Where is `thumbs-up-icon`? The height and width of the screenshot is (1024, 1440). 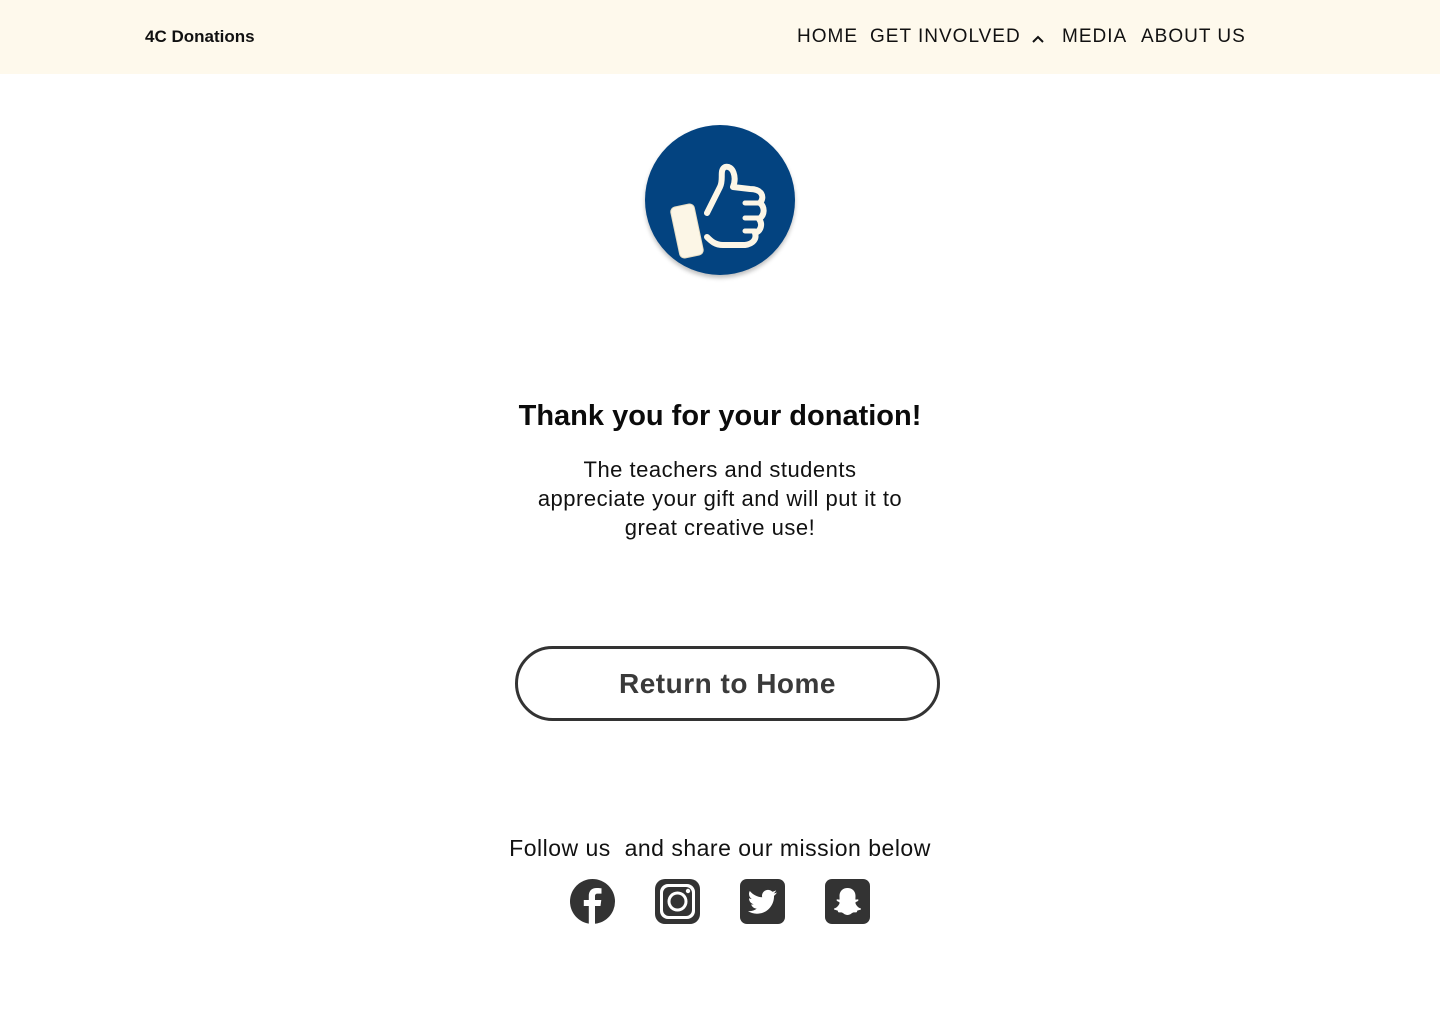
thumbs-up-icon is located at coordinates (718, 211).